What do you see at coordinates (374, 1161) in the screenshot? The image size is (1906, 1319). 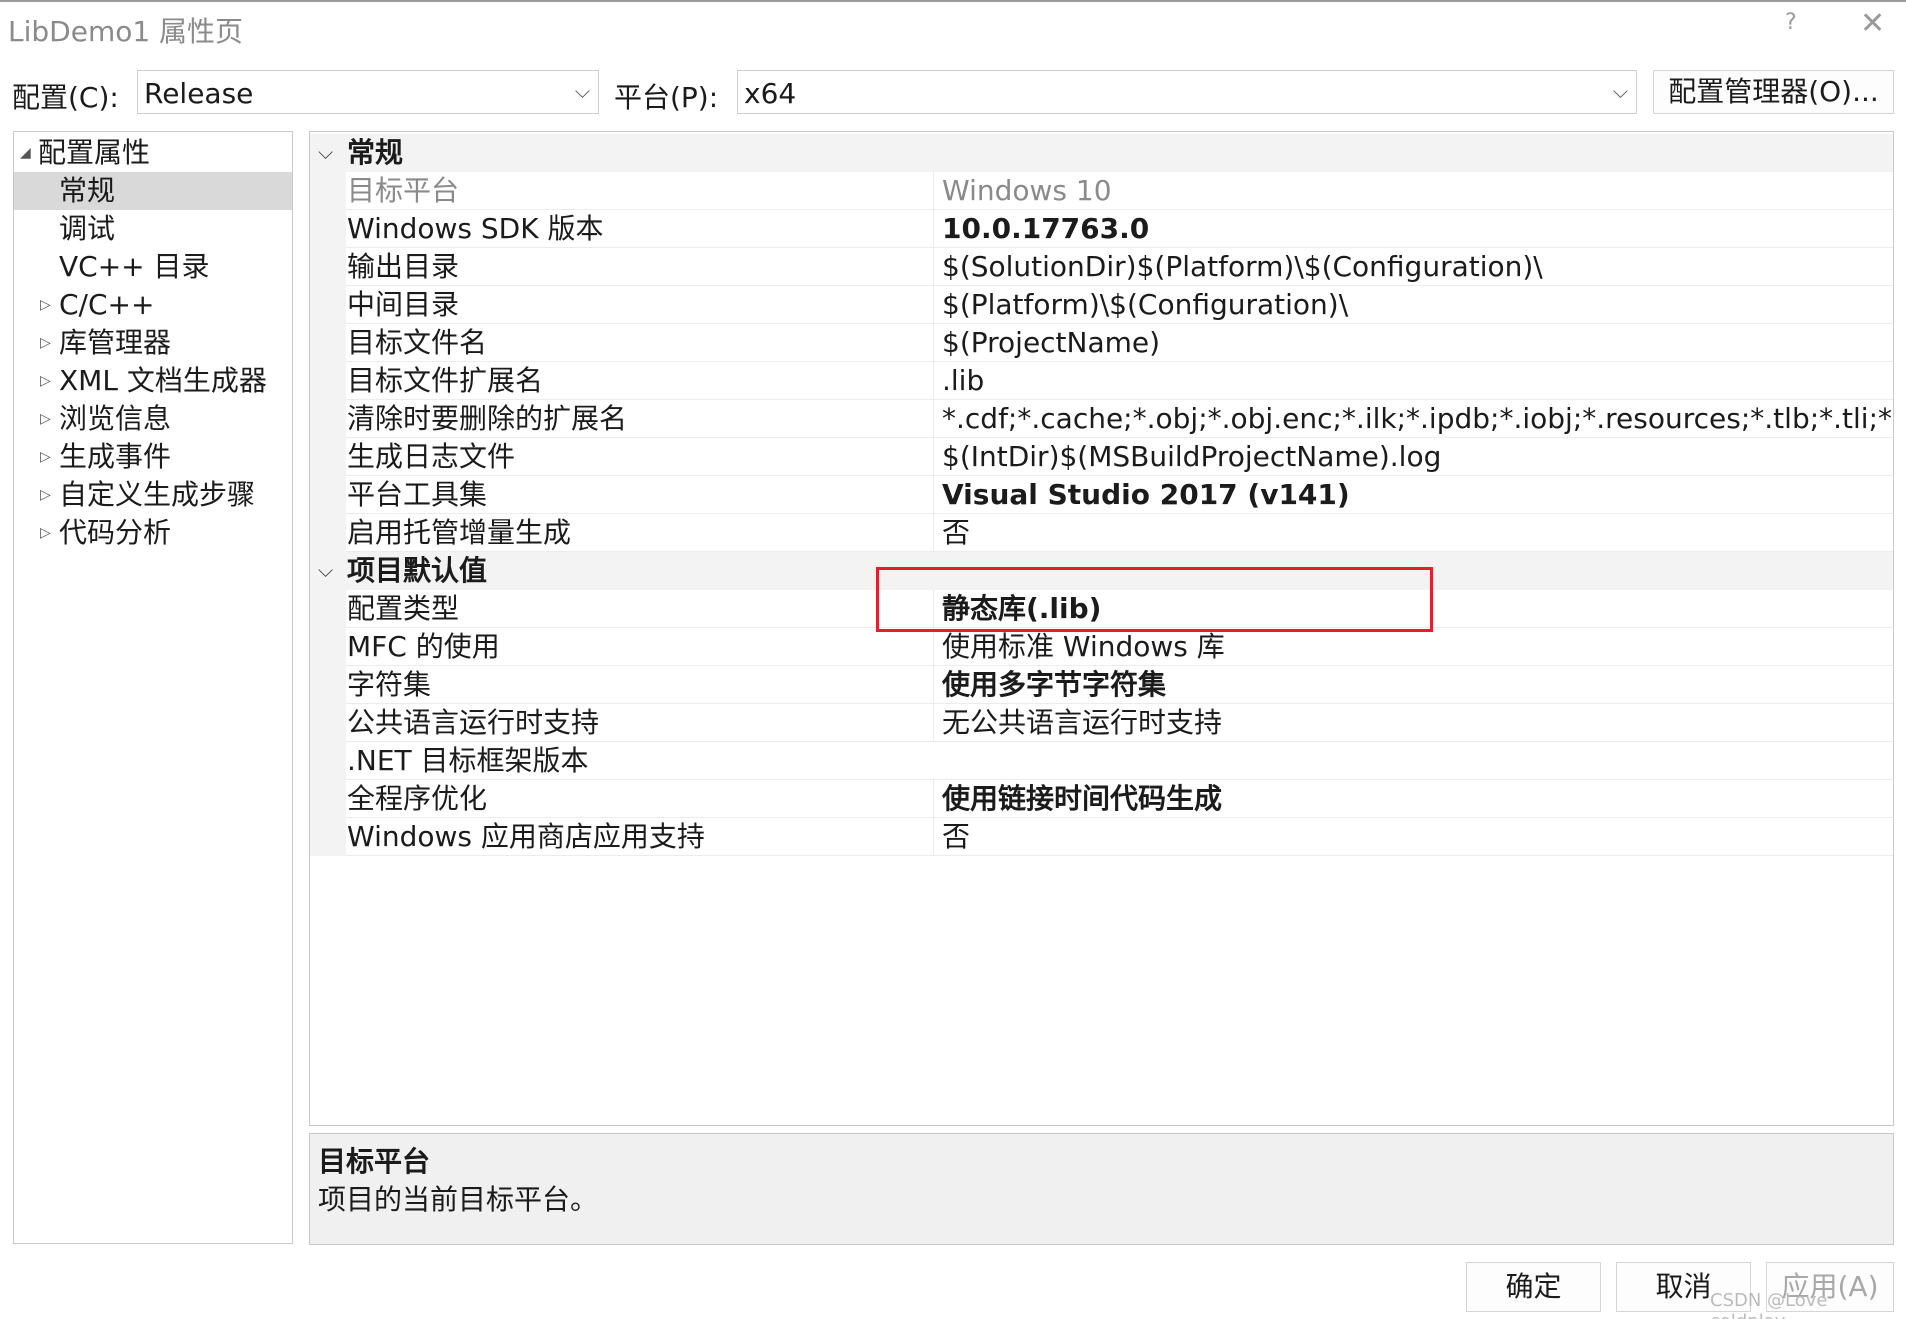 I see `description-title: 目标平台` at bounding box center [374, 1161].